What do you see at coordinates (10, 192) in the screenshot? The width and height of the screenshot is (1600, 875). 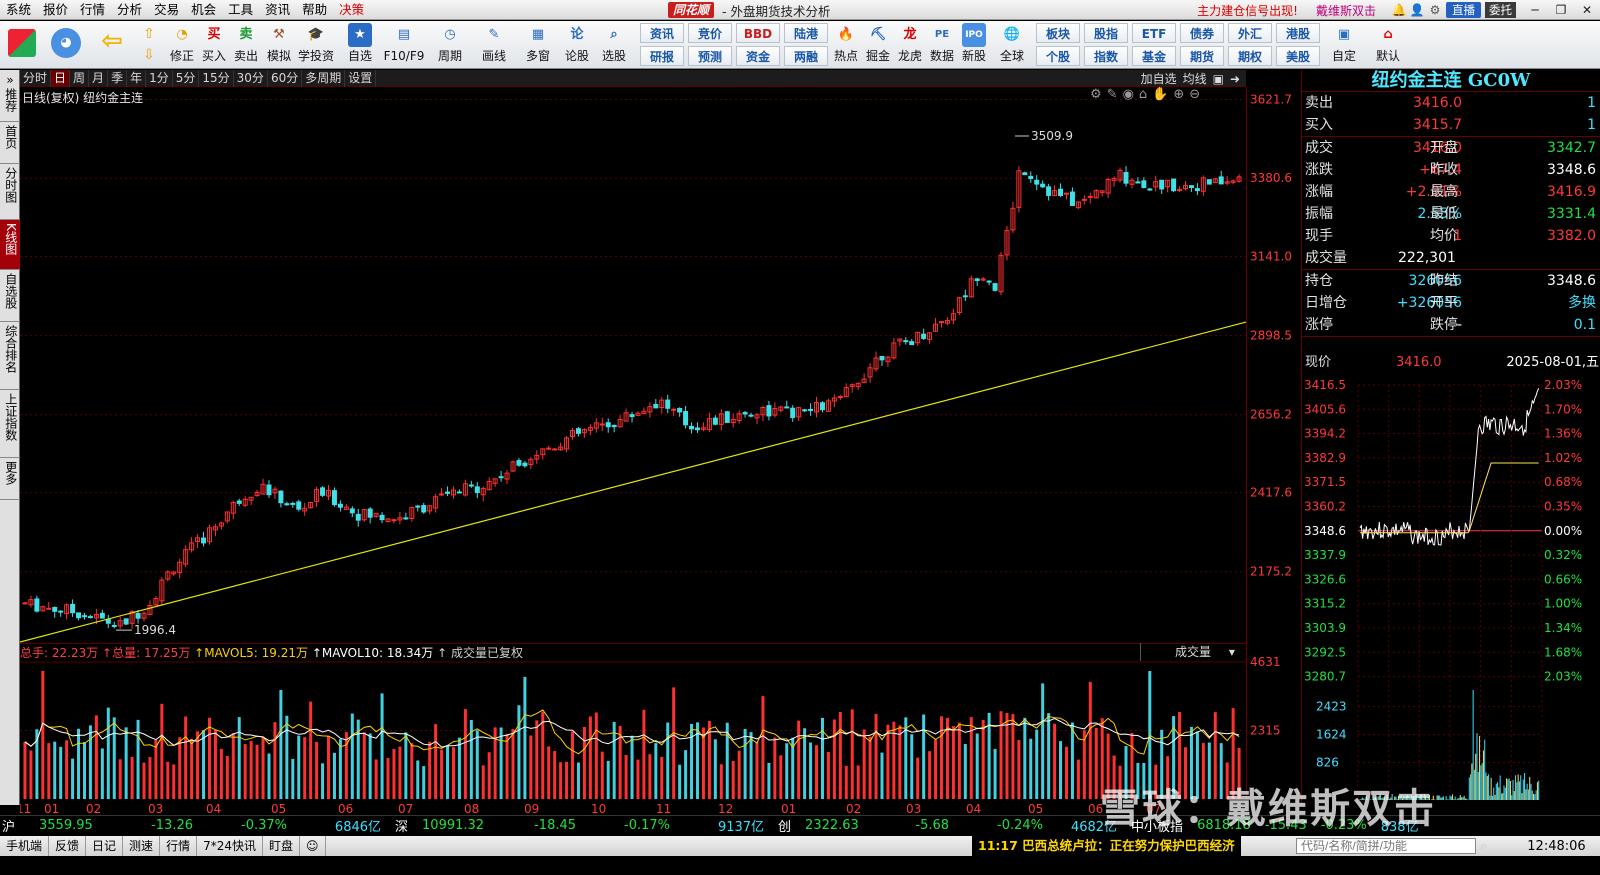 I see `sidebar-item-timeshare: 分时图` at bounding box center [10, 192].